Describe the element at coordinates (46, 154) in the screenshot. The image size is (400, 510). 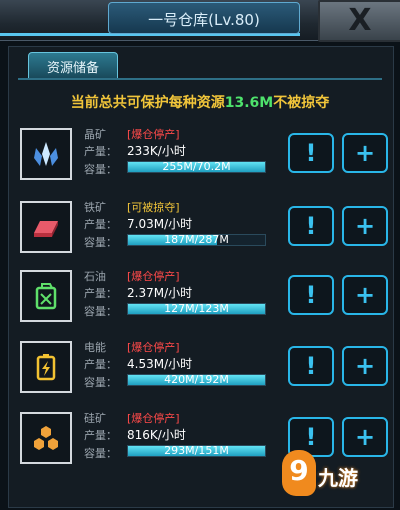
I see `crystal-icon` at that location.